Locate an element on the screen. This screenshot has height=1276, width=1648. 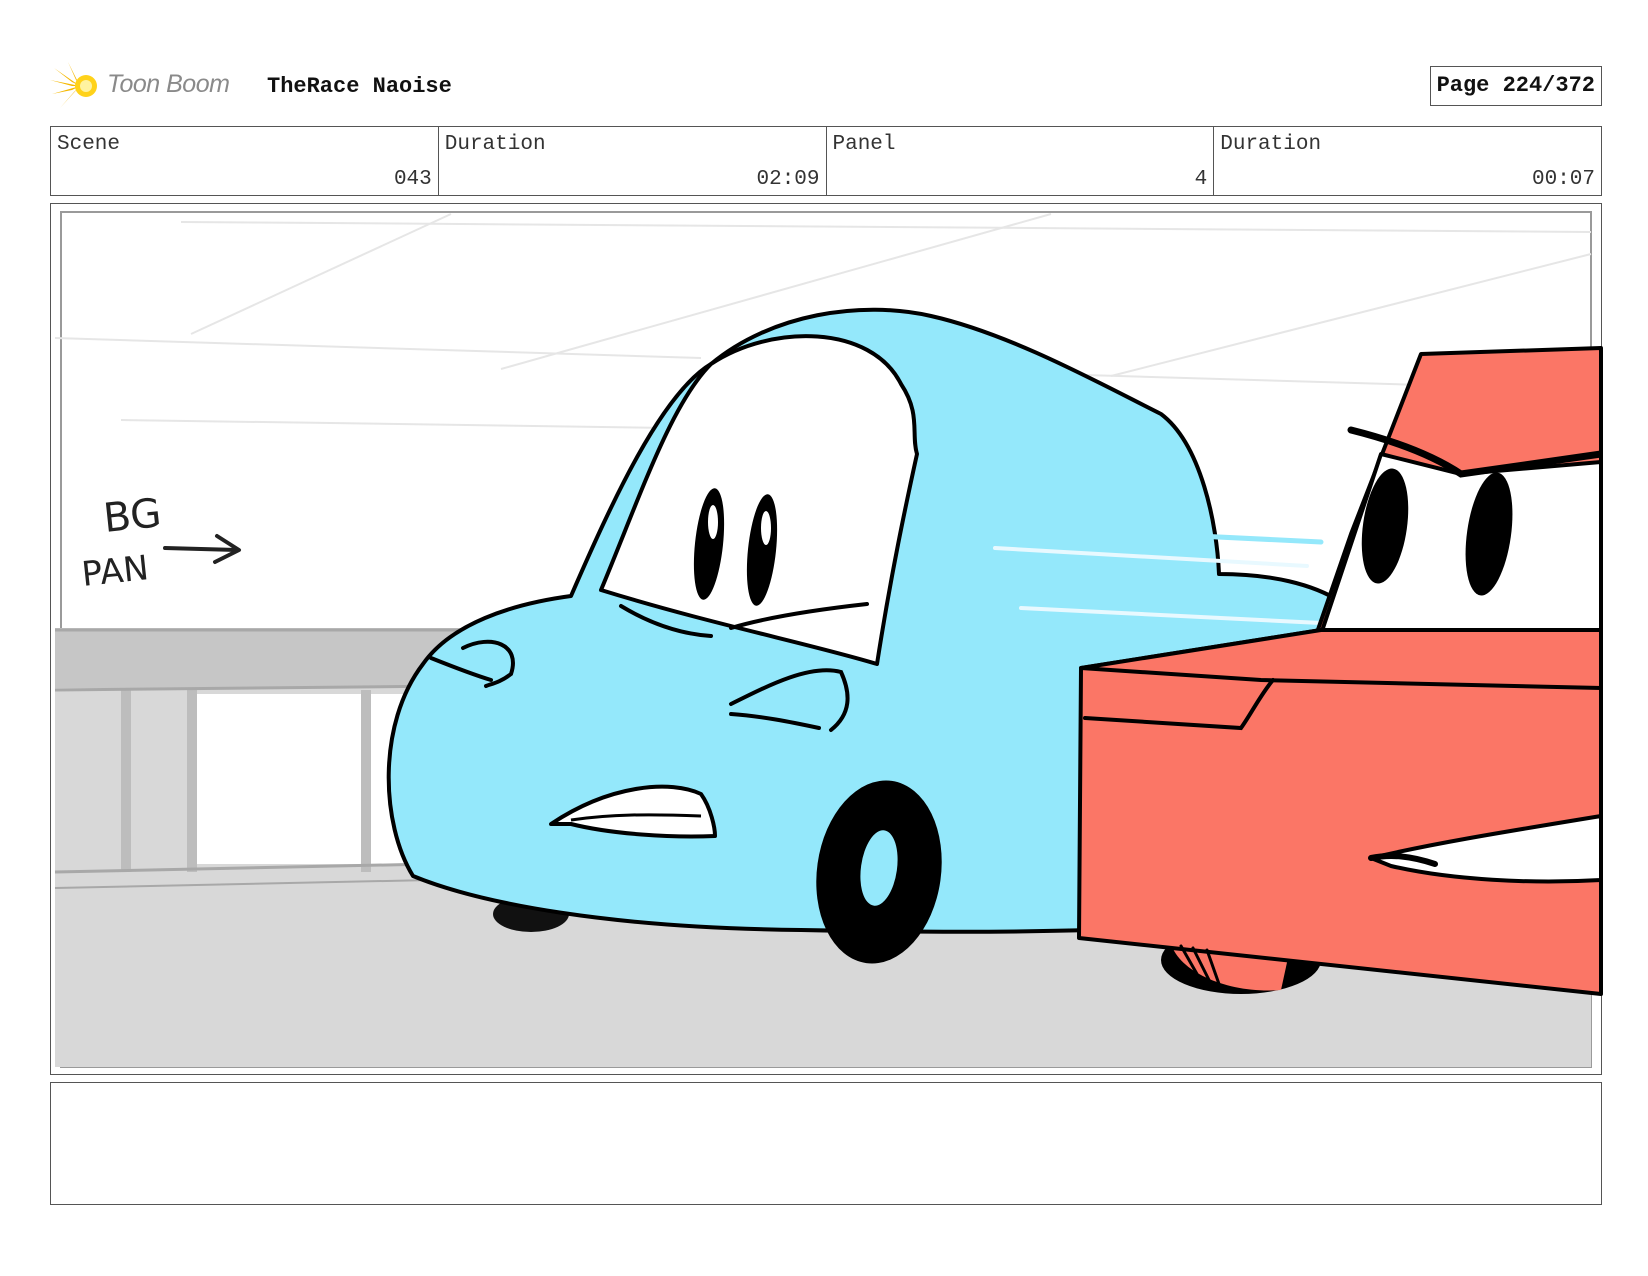
scene-cell: Scene 043 is located at coordinates (245, 161).